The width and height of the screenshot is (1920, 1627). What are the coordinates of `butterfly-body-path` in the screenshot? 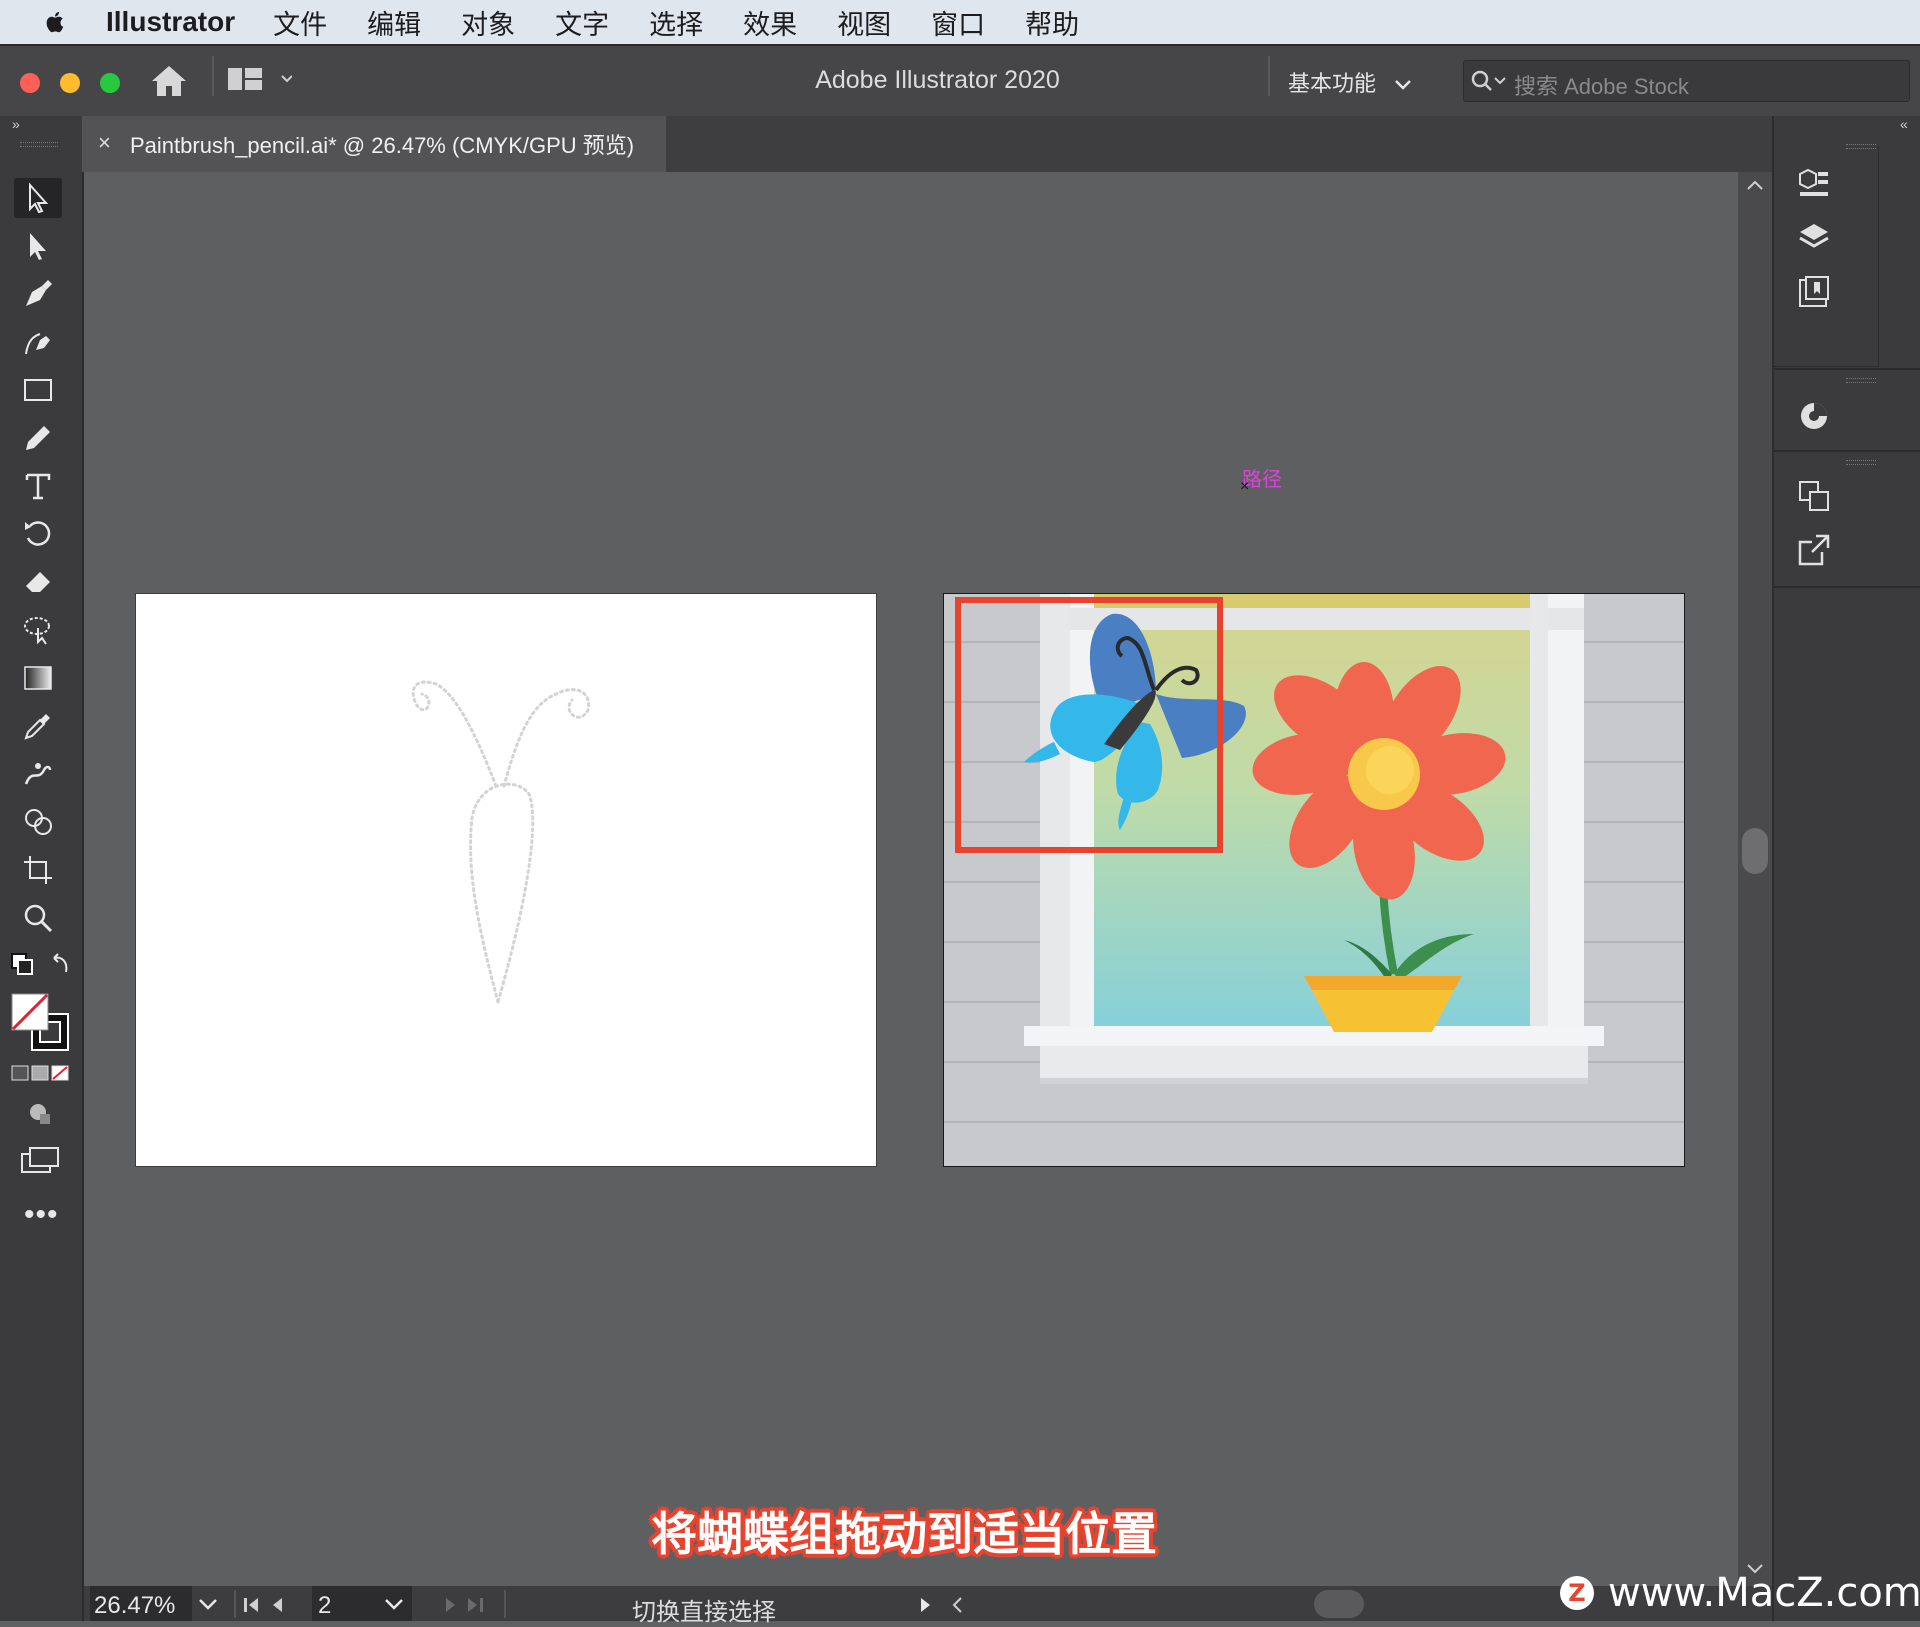 It's located at (506, 880).